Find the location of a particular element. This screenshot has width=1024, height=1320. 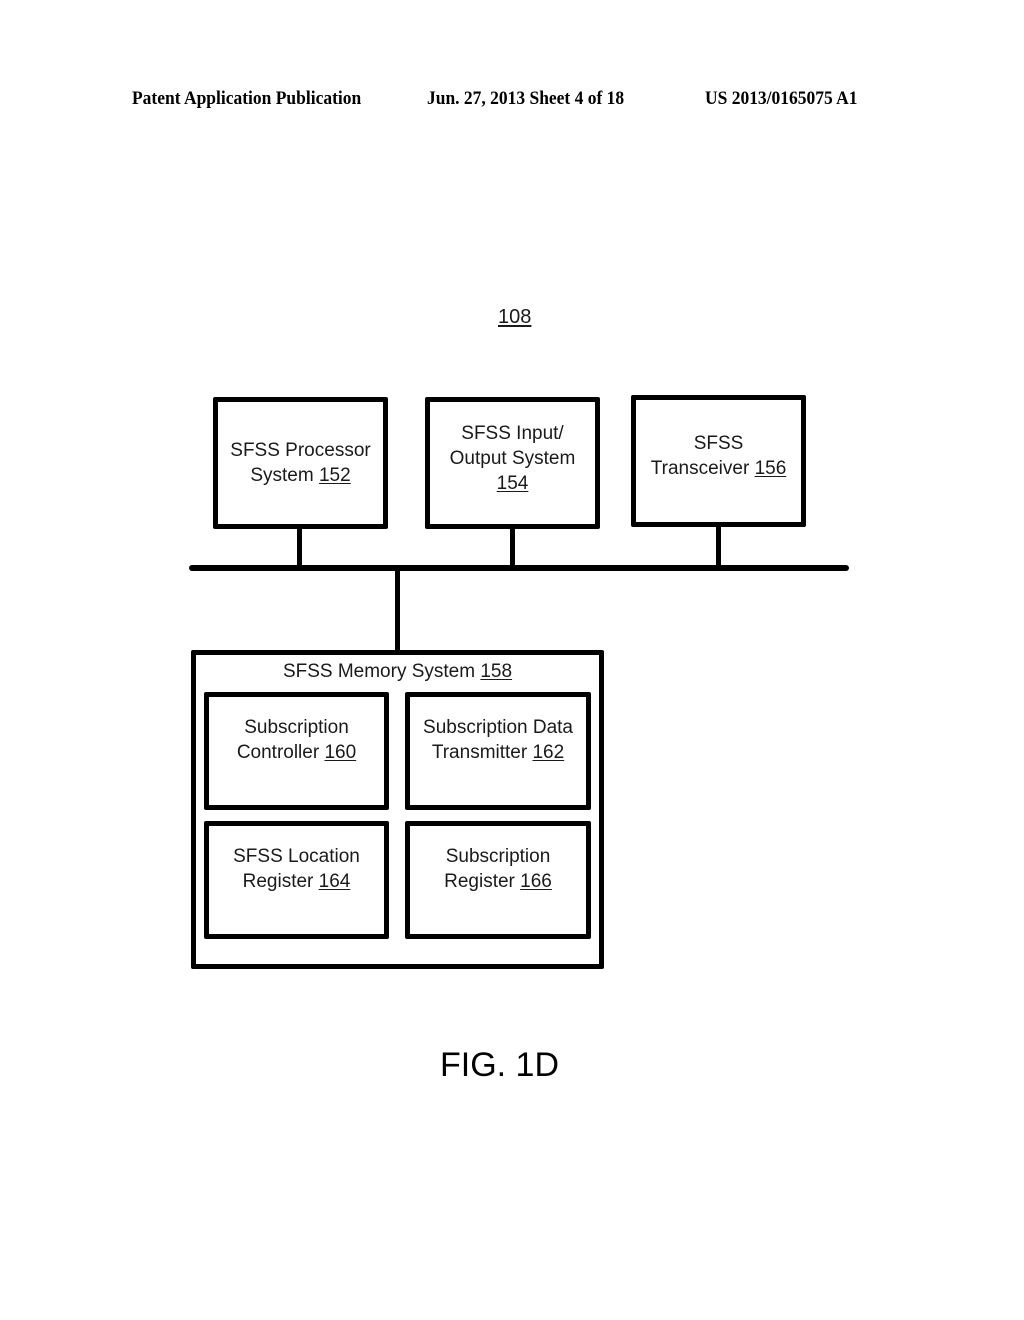

box-label-text: Transceiver is located at coordinates (702, 468).